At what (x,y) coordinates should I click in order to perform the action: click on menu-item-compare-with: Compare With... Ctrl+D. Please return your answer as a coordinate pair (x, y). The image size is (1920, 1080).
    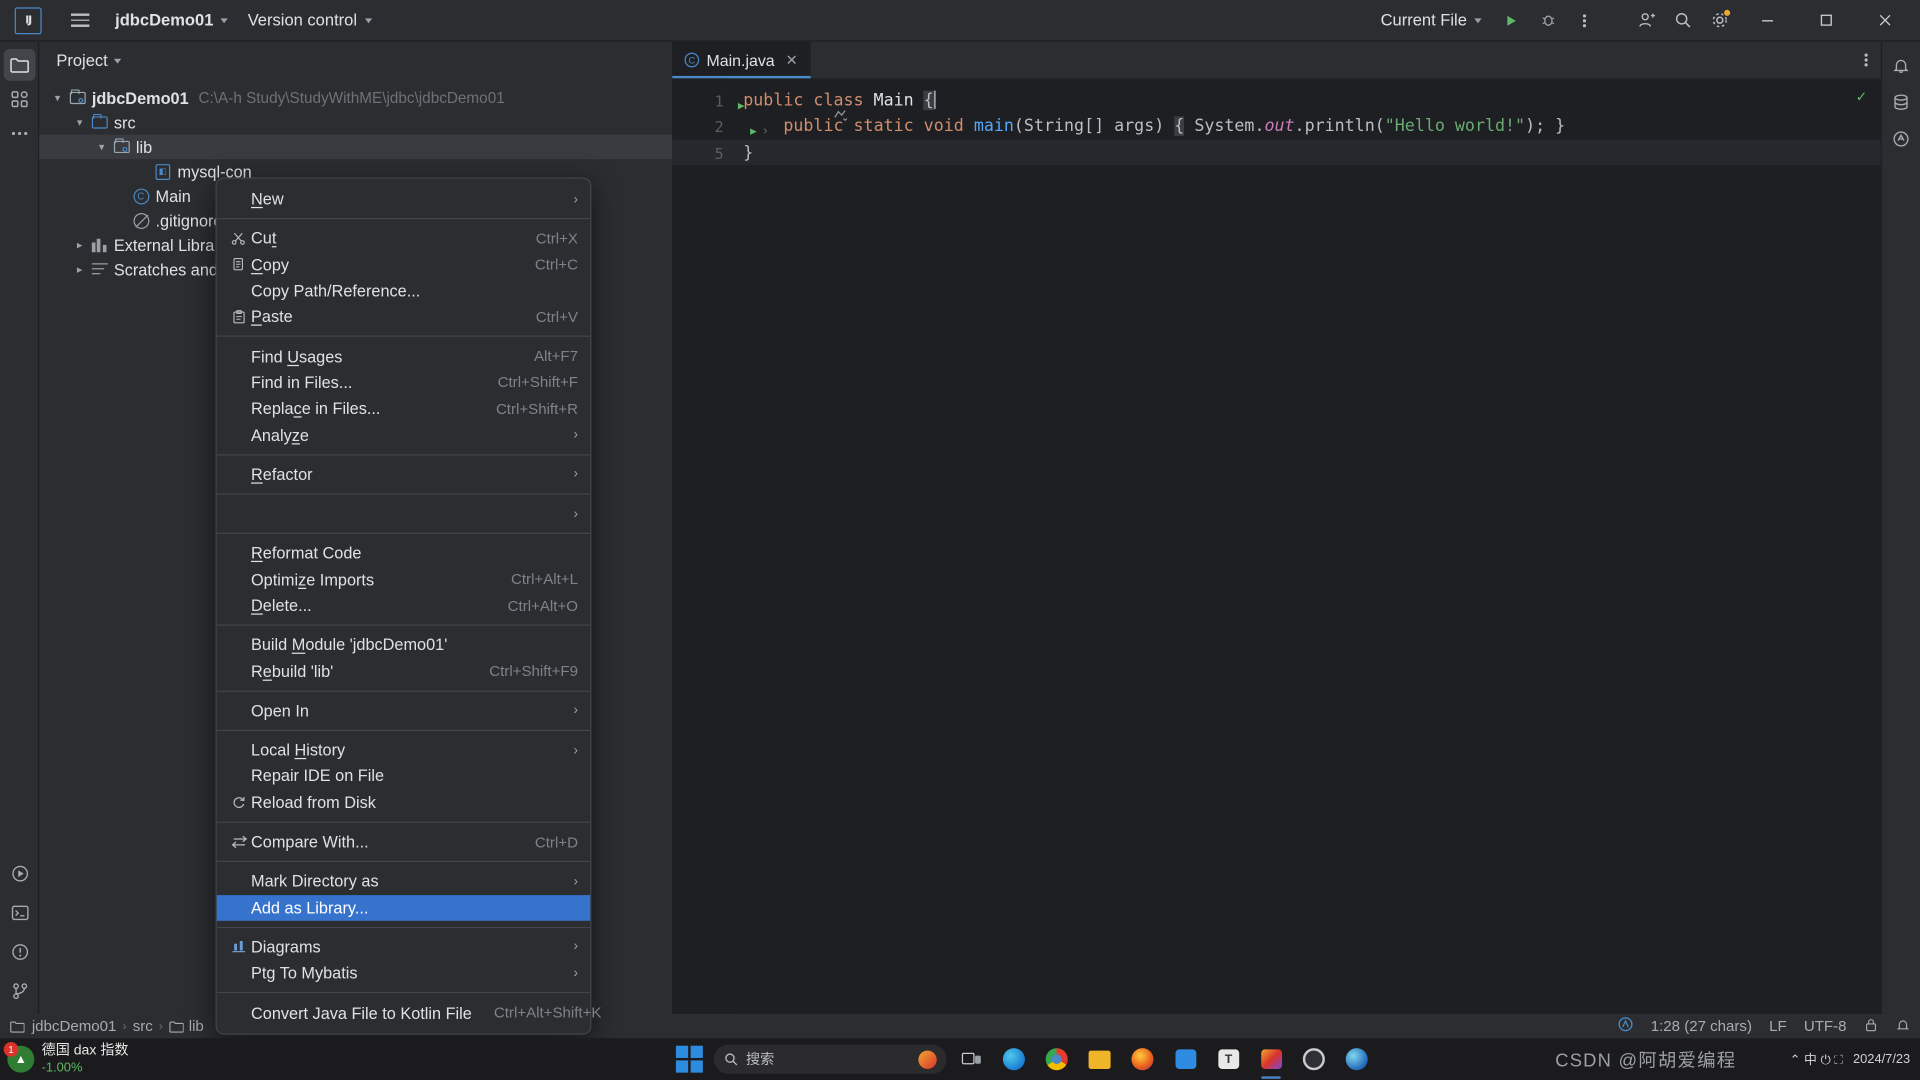
    Looking at the image, I should click on (403, 842).